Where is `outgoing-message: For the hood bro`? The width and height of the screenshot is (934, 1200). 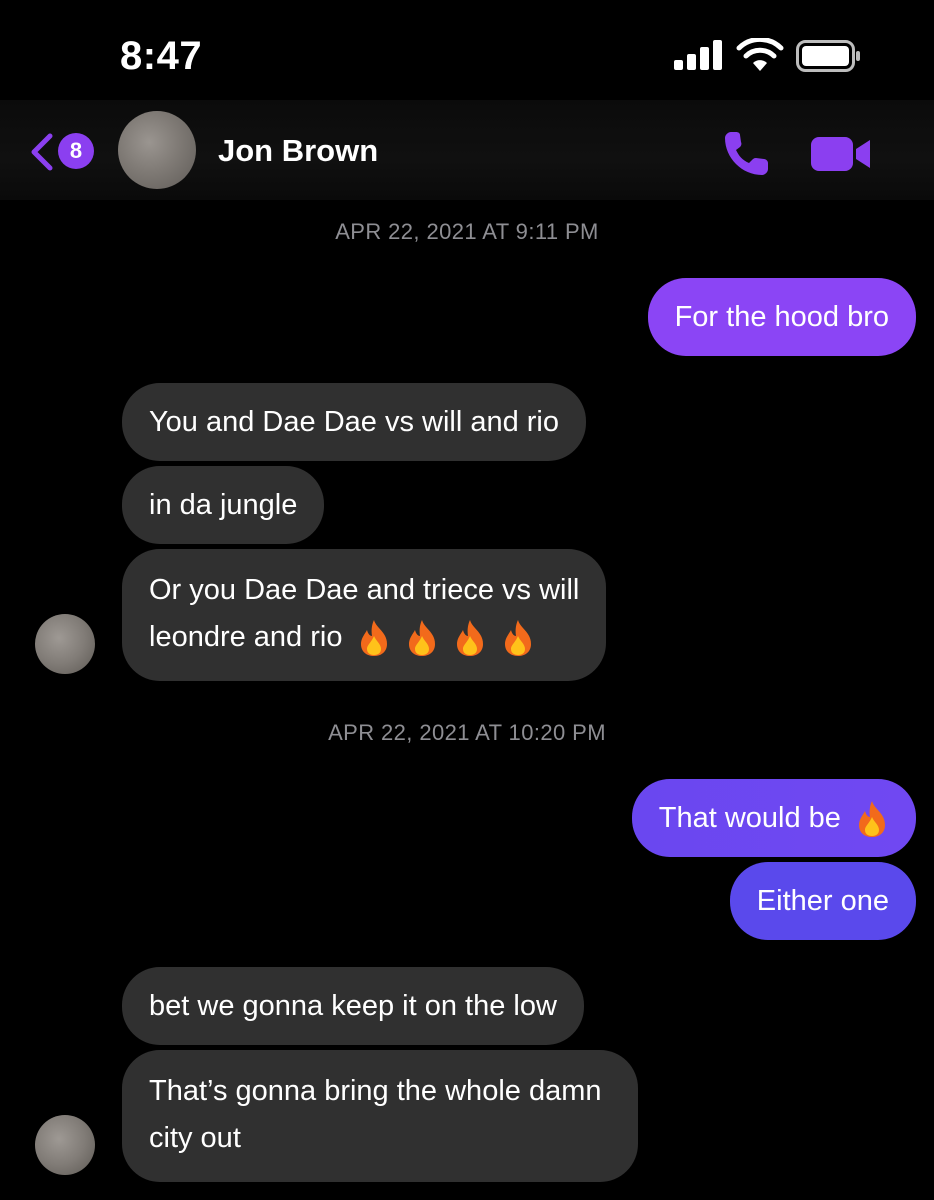
outgoing-message: For the hood bro is located at coordinates (781, 317).